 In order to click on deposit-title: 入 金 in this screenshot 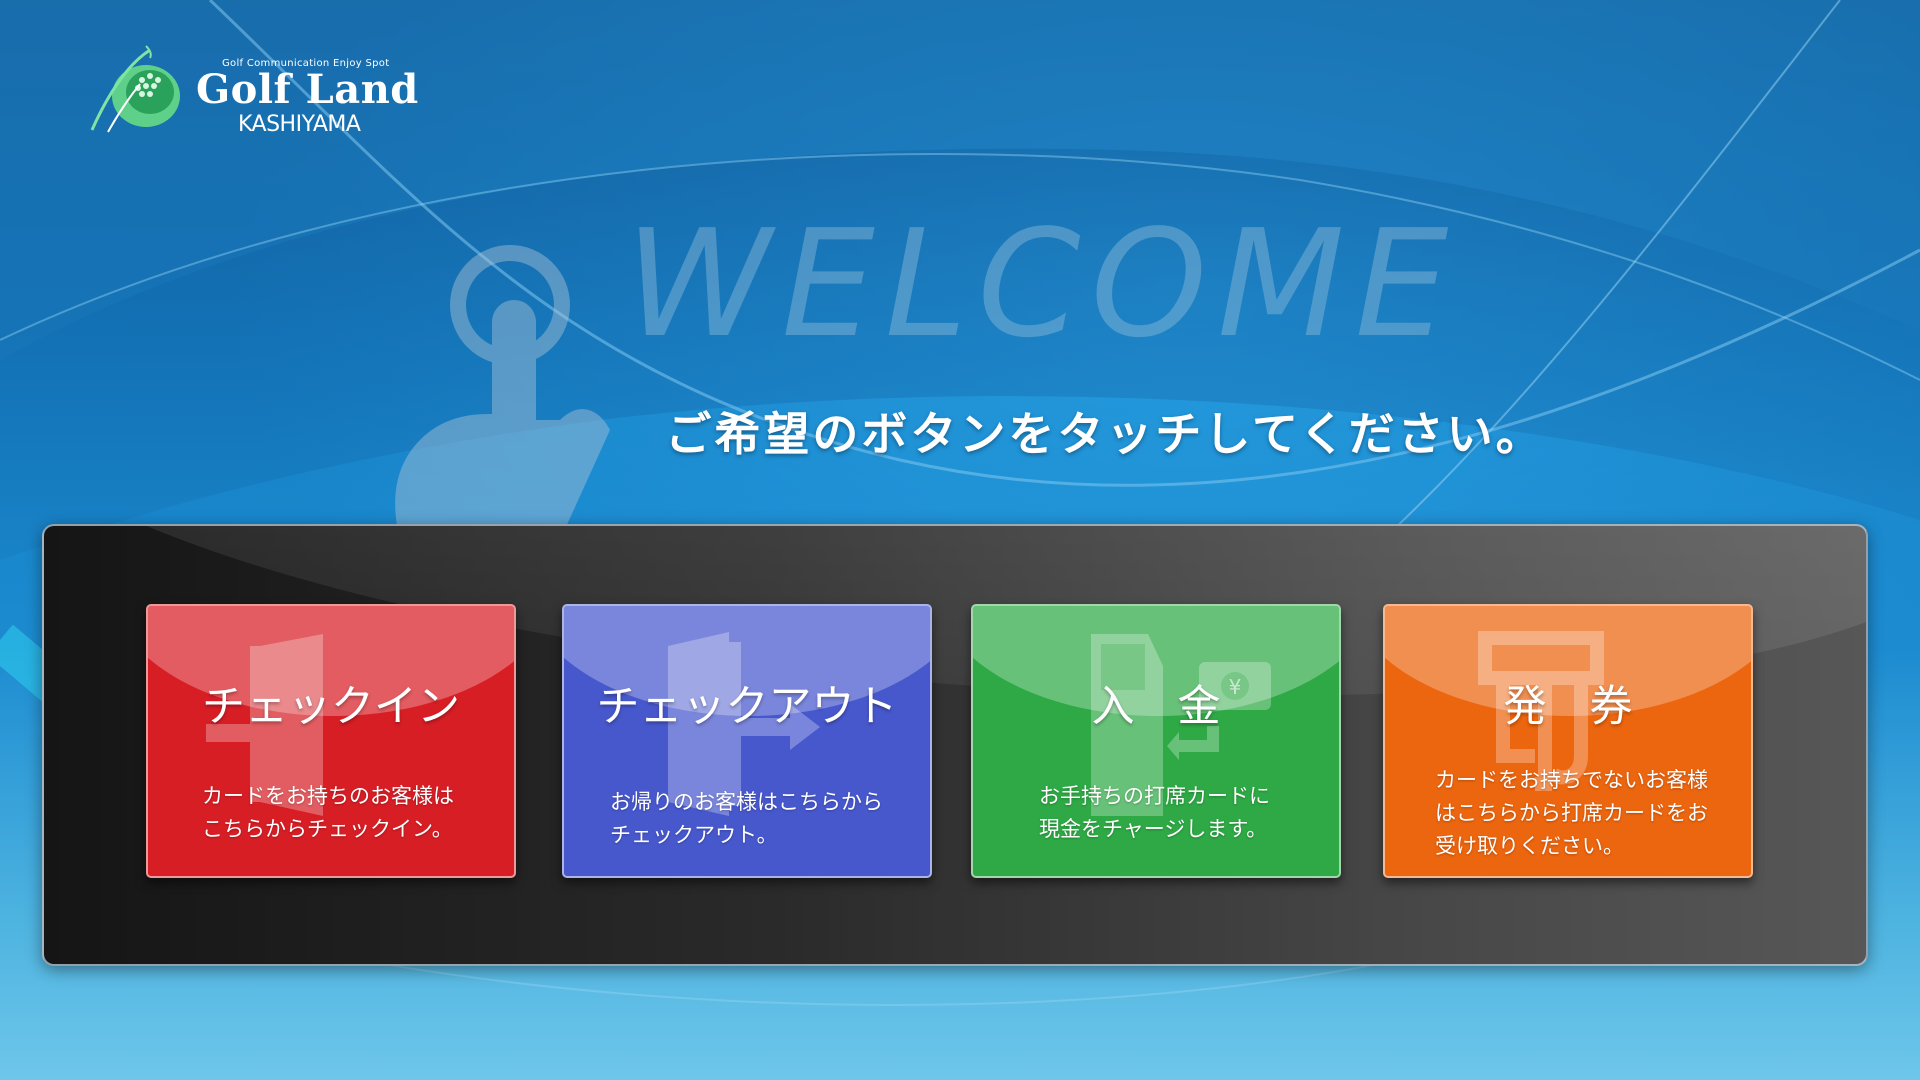, I will do `click(1156, 707)`.